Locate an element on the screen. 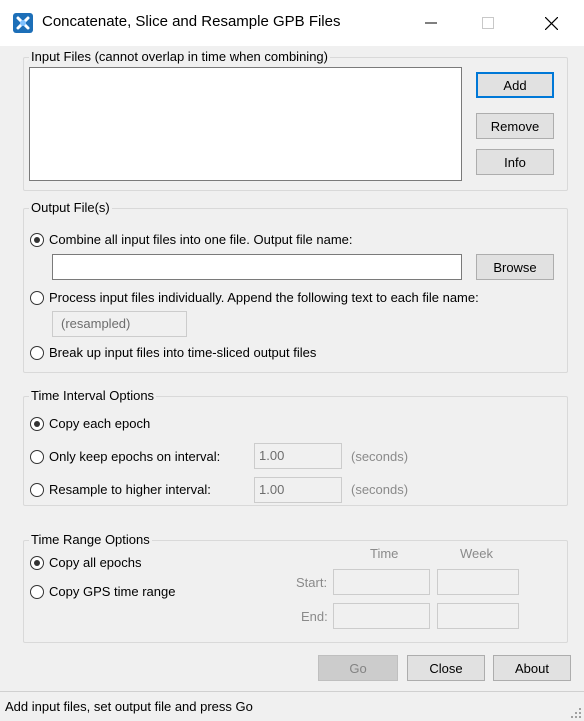 This screenshot has height=721, width=584. minimize-button is located at coordinates (431, 23).